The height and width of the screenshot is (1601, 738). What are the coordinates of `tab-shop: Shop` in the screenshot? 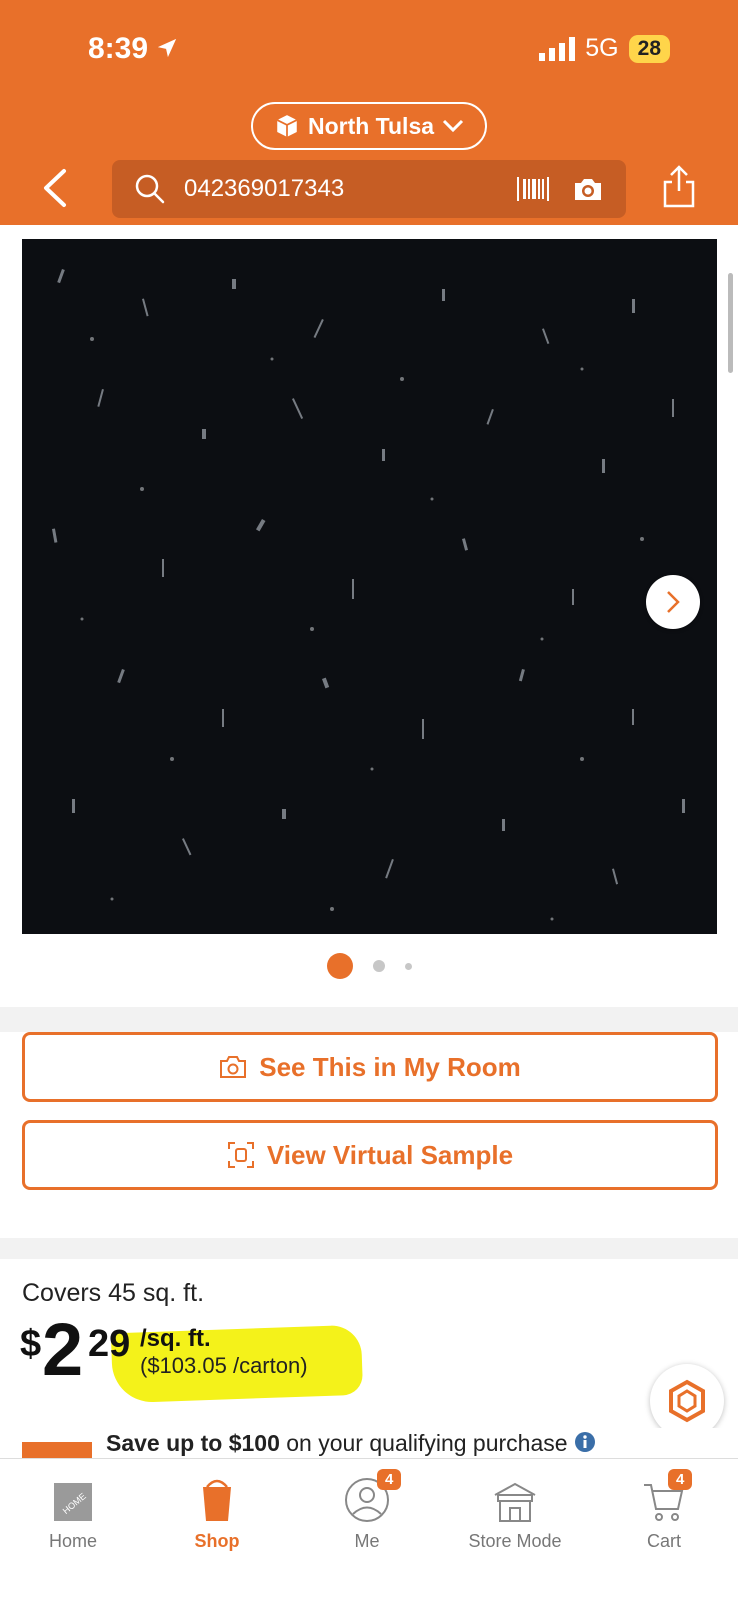 It's located at (217, 1512).